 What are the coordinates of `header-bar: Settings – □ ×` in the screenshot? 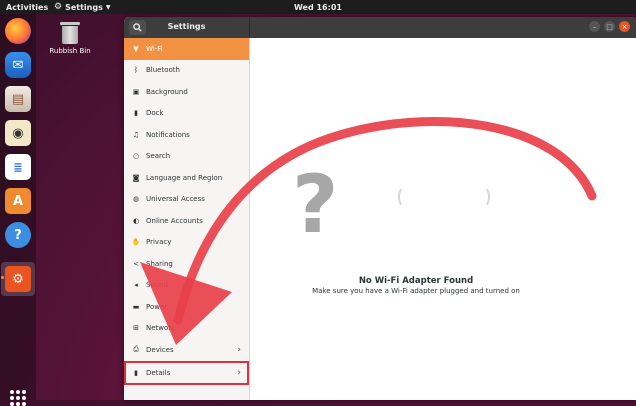 It's located at (380, 27).